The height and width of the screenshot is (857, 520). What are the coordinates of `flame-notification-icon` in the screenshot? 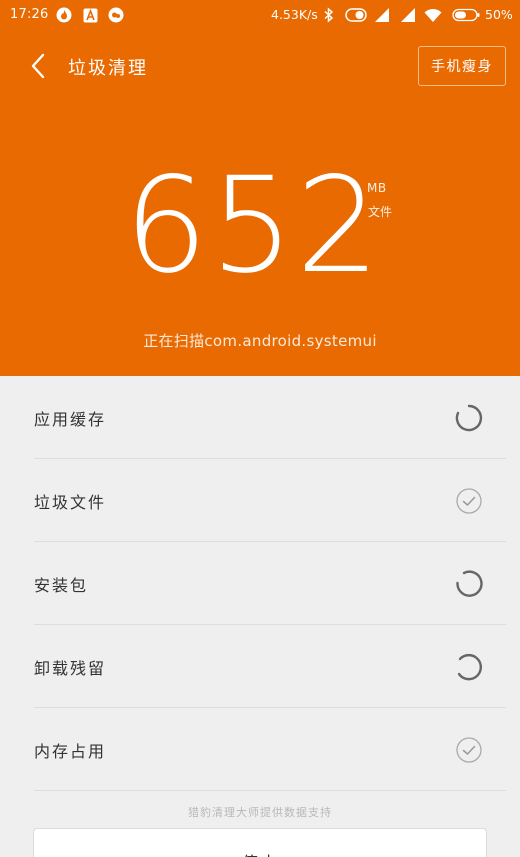 It's located at (64, 15).